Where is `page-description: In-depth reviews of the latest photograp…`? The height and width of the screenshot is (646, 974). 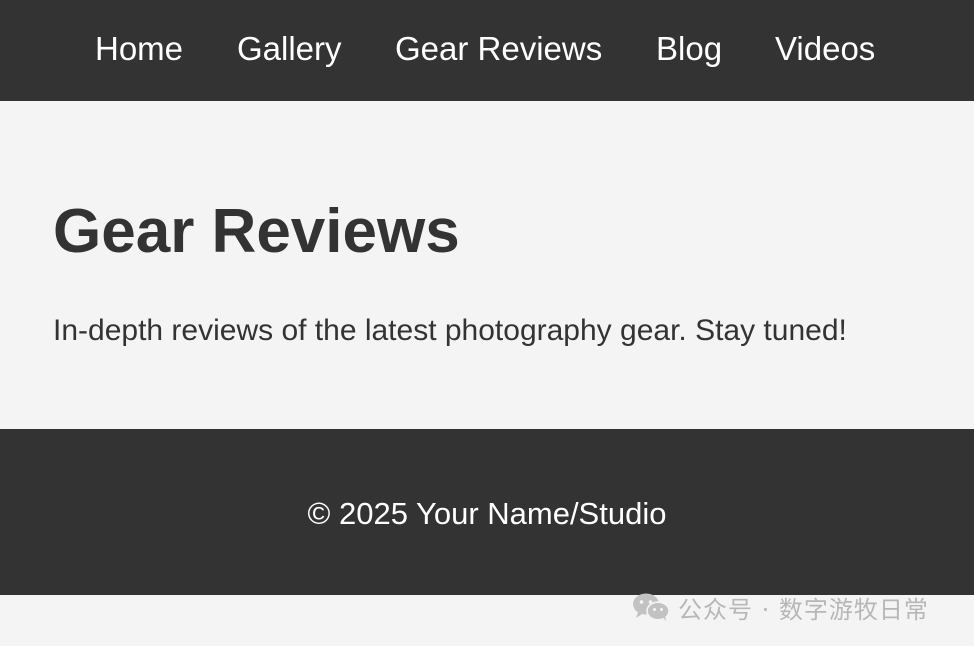
page-description: In-depth reviews of the latest photograp… is located at coordinates (450, 330).